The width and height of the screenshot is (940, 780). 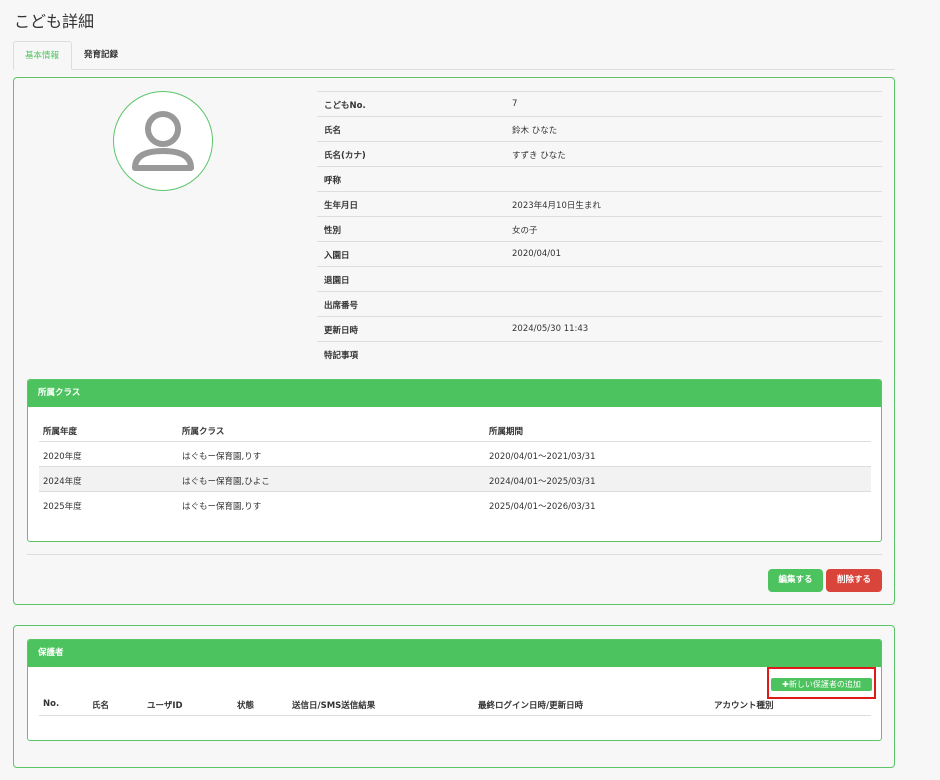 I want to click on column-header: 所属年度, so click(x=60, y=432).